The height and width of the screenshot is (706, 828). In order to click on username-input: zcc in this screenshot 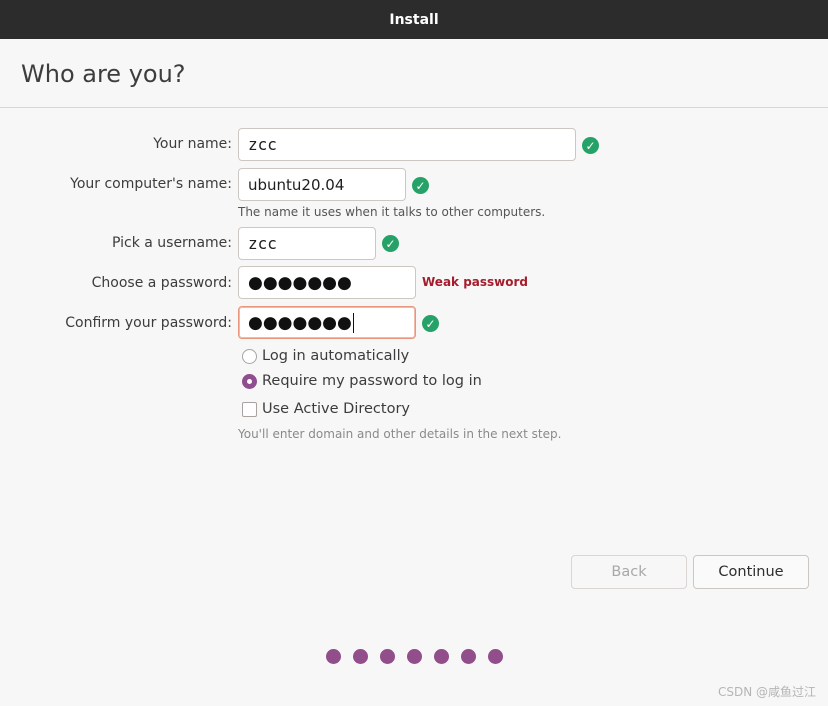, I will do `click(307, 243)`.